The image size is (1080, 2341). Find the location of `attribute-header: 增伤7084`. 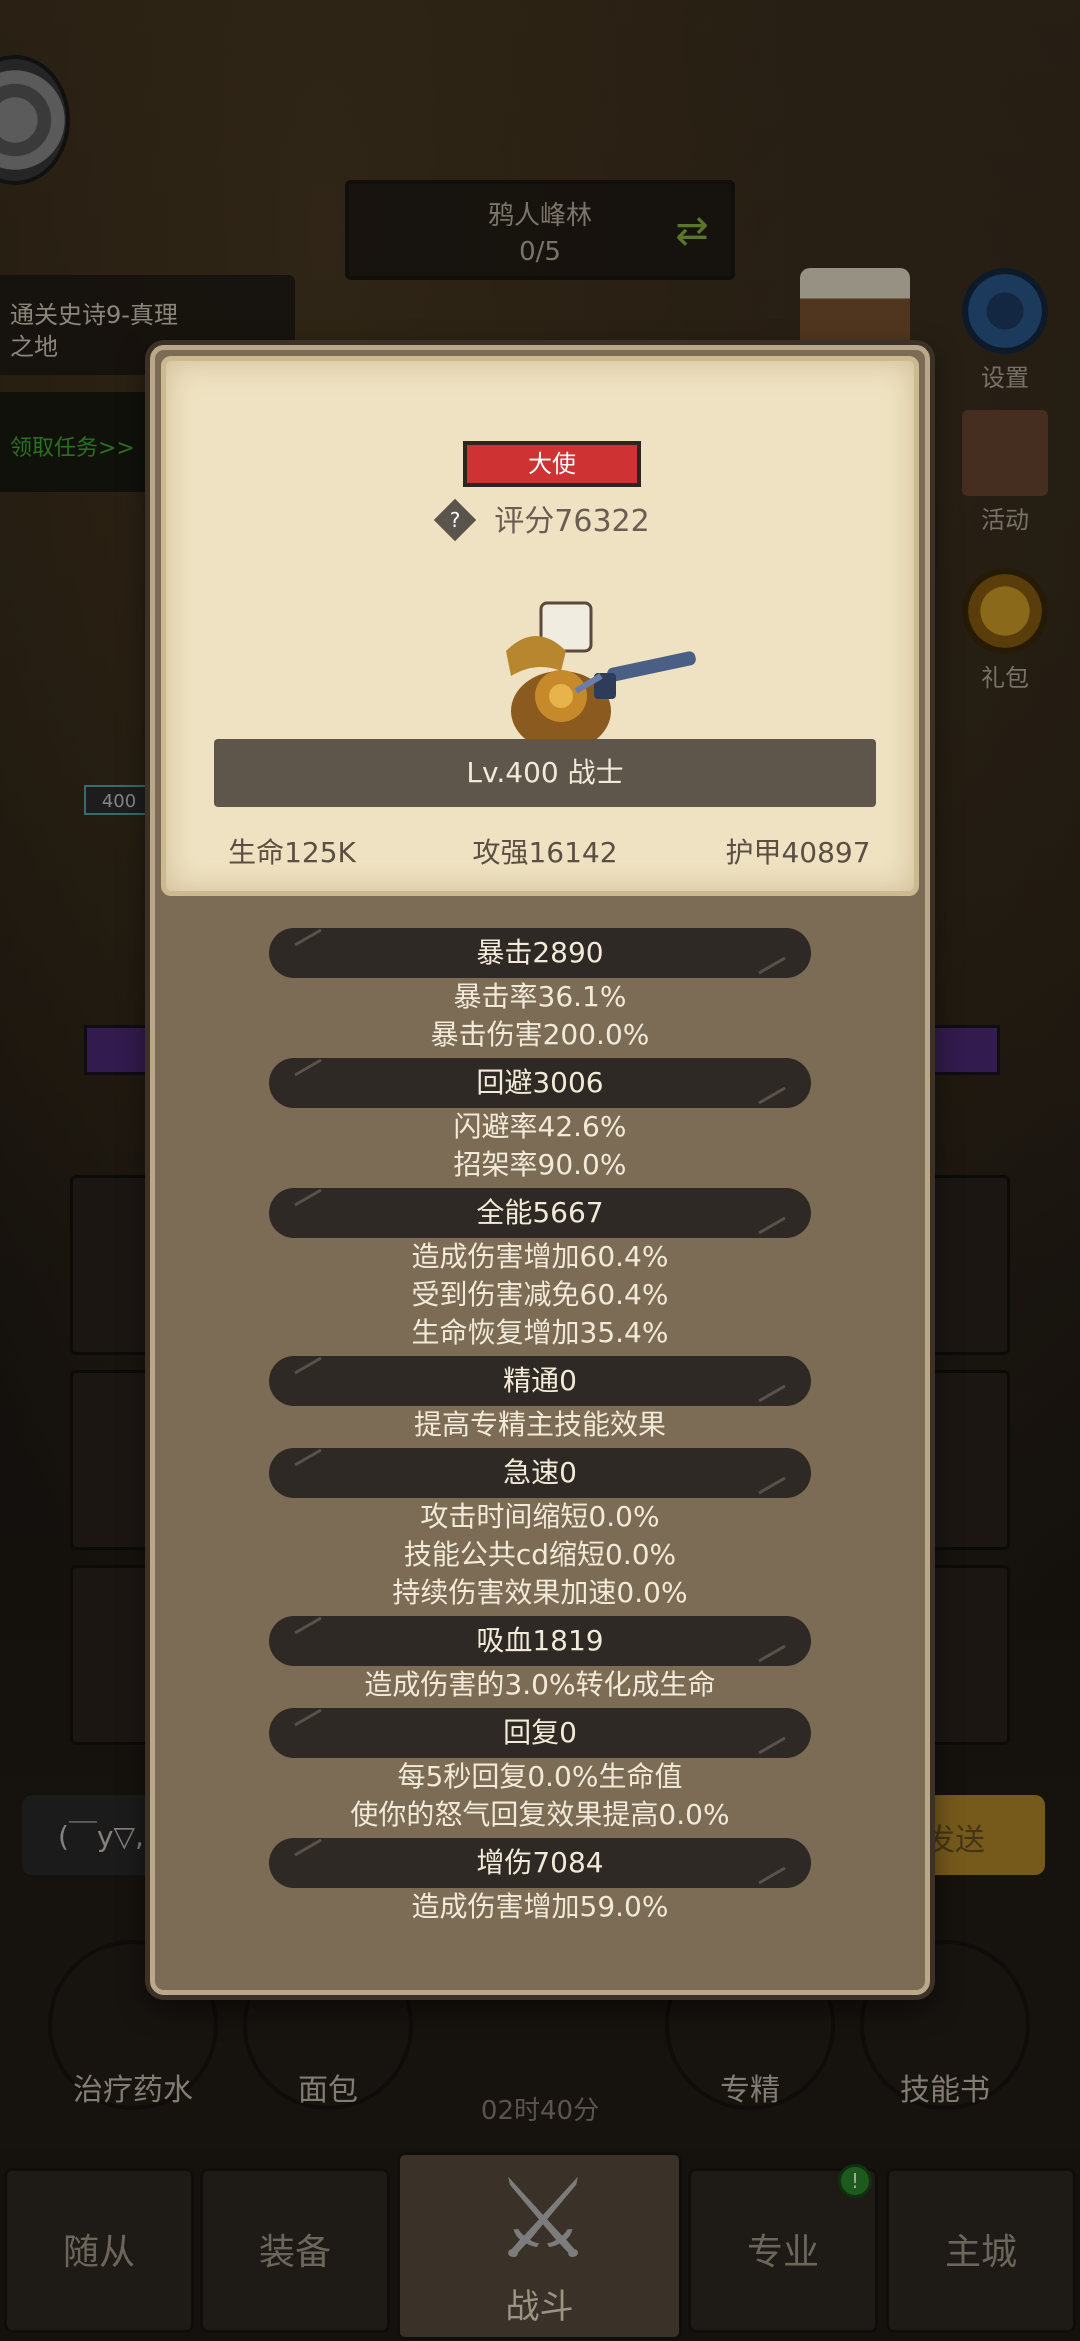

attribute-header: 增伤7084 is located at coordinates (540, 1863).